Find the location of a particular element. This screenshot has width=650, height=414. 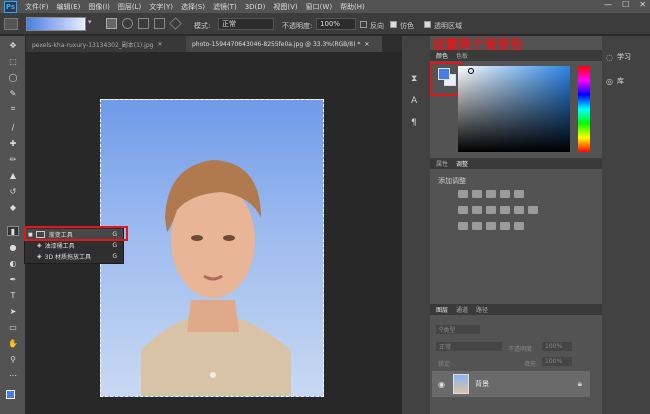

tab-channels: 通道 is located at coordinates (462, 309).